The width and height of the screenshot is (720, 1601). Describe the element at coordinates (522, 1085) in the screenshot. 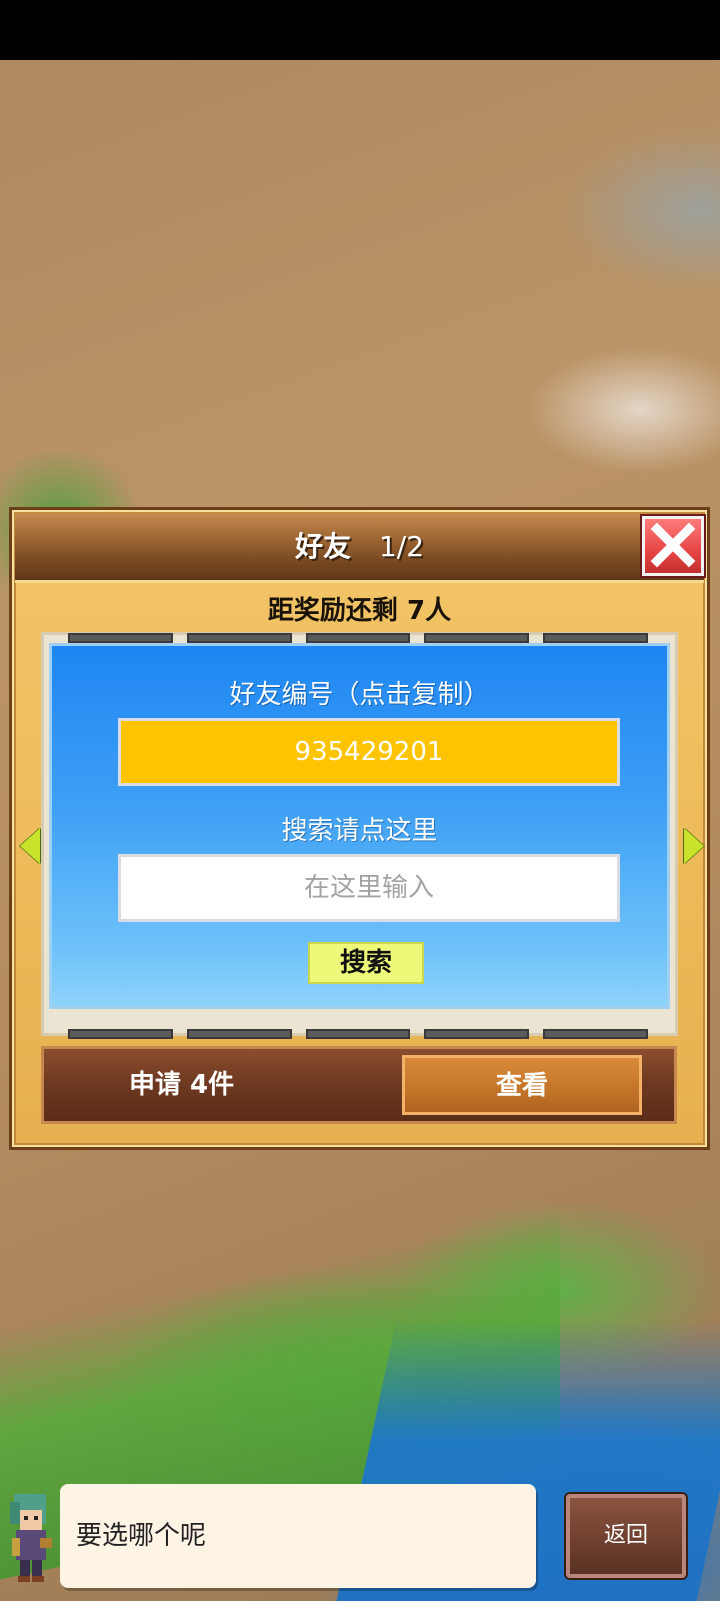

I see `view-requests-button: 查看` at that location.